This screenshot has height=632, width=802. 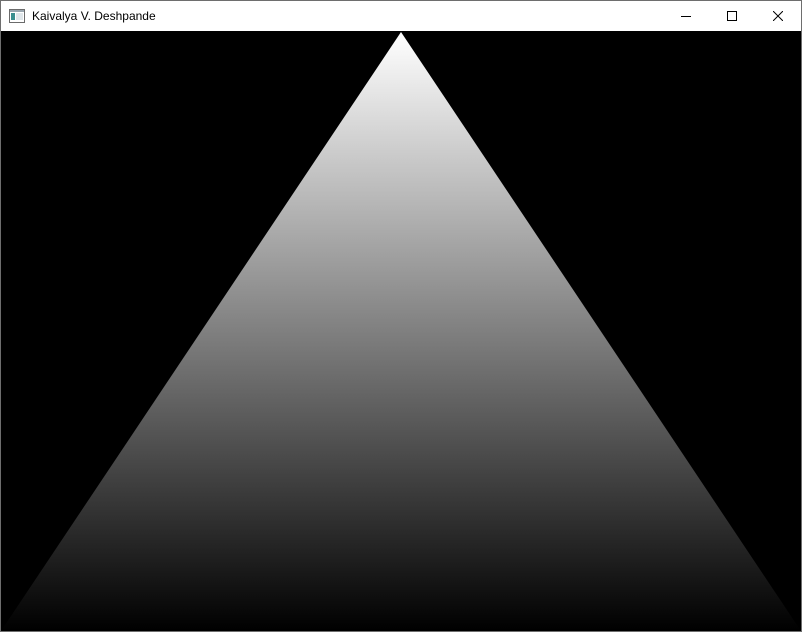 I want to click on maximize-button, so click(x=732, y=16).